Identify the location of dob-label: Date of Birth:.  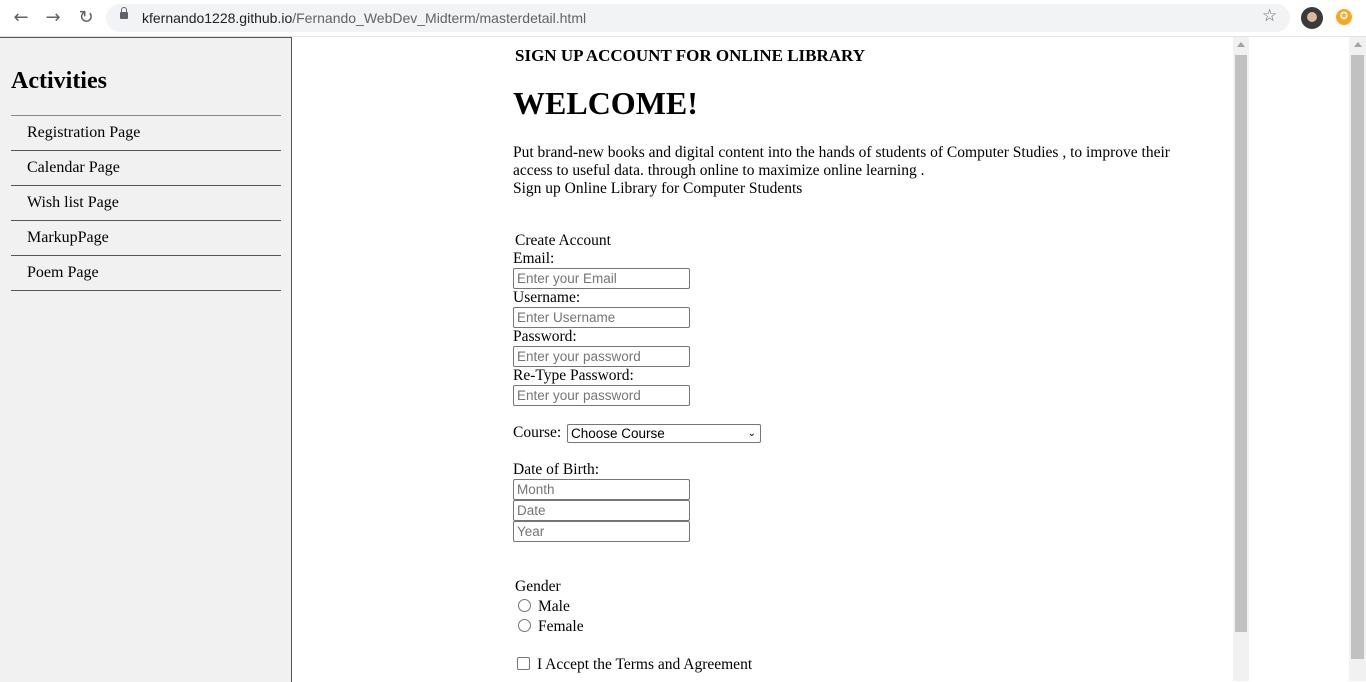
(556, 469).